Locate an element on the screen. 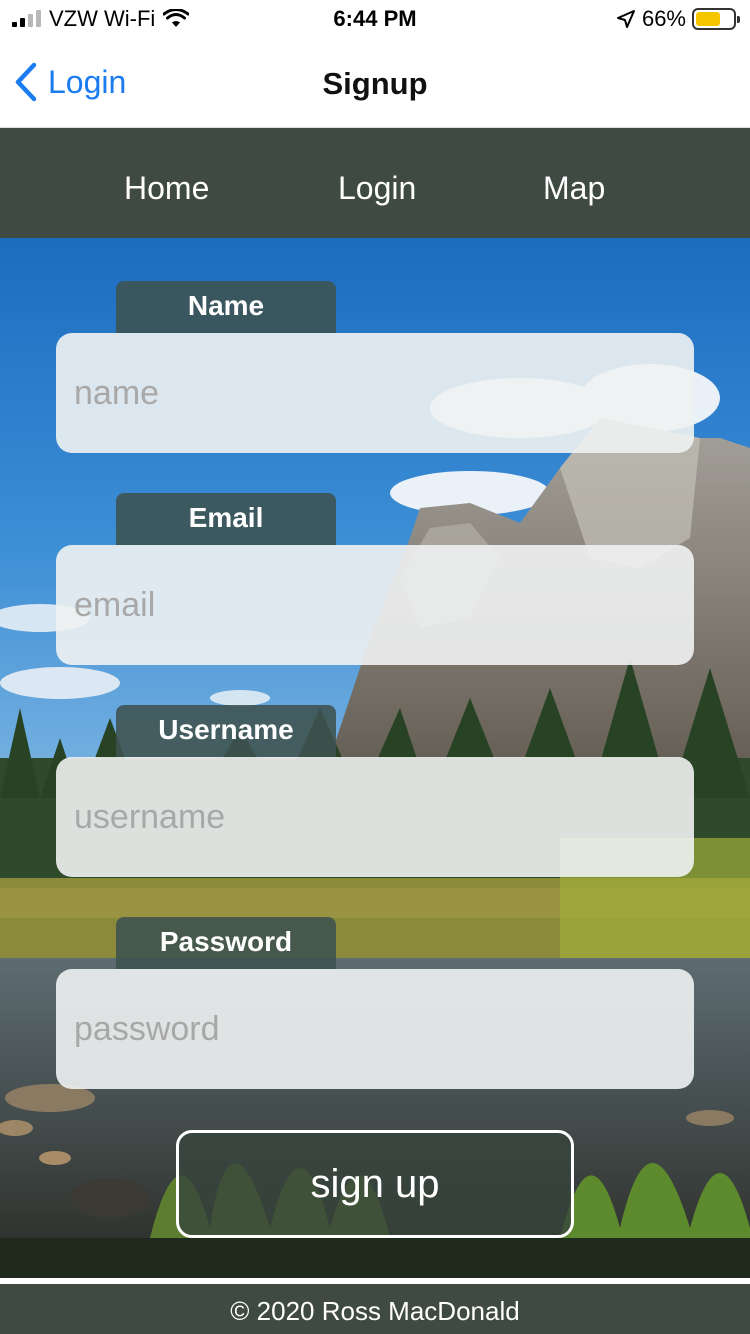  status-bar: VZW Wi-Fi 6:44 PM 66% is located at coordinates (375, 20).